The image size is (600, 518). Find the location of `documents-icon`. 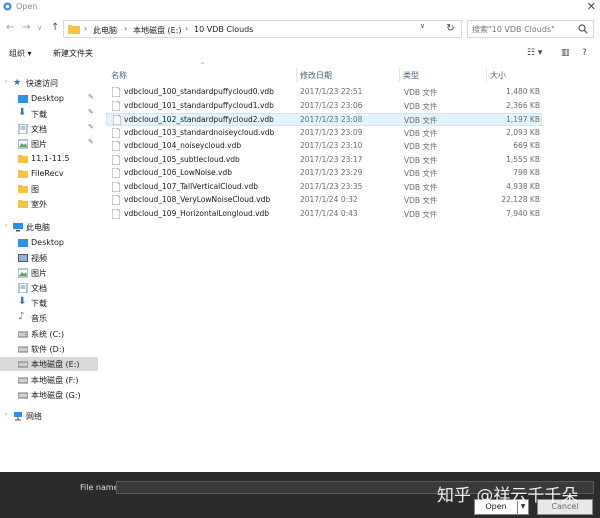

documents-icon is located at coordinates (23, 129).